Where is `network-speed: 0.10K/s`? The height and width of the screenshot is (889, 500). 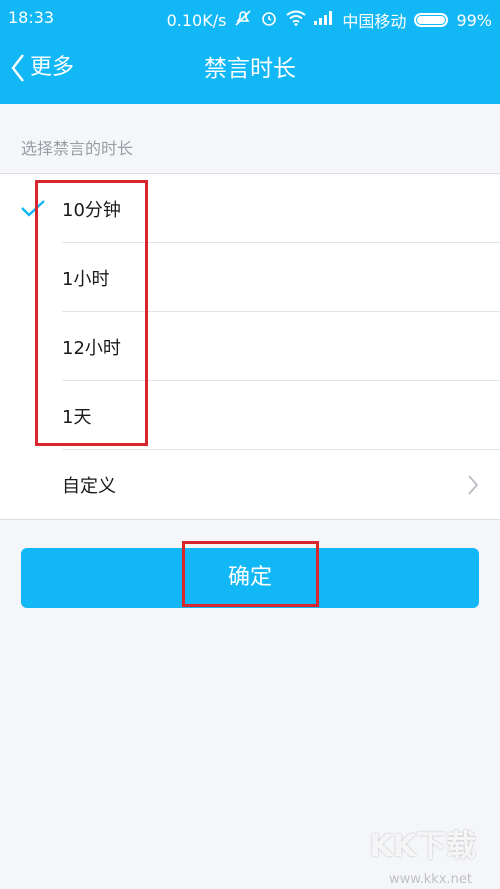 network-speed: 0.10K/s is located at coordinates (196, 20).